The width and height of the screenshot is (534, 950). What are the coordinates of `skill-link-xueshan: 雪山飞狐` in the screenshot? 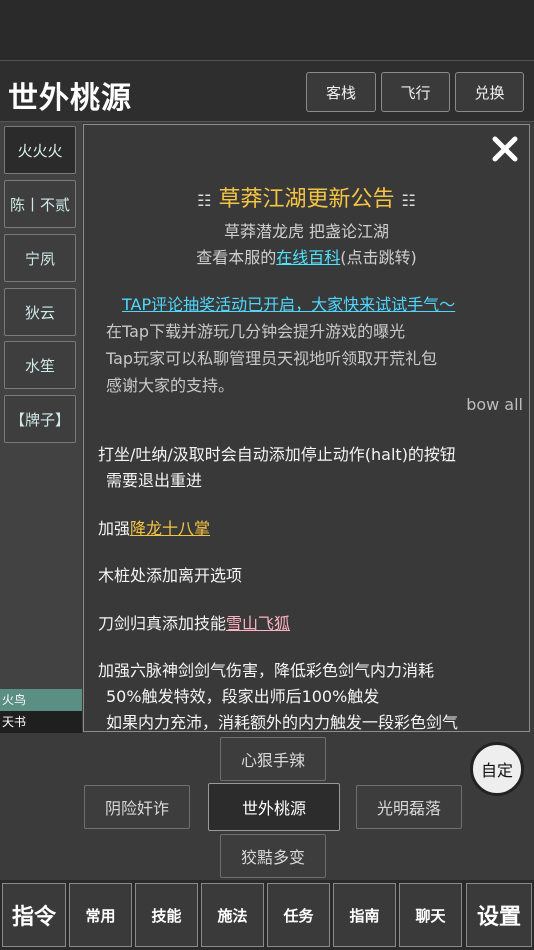 It's located at (258, 623).